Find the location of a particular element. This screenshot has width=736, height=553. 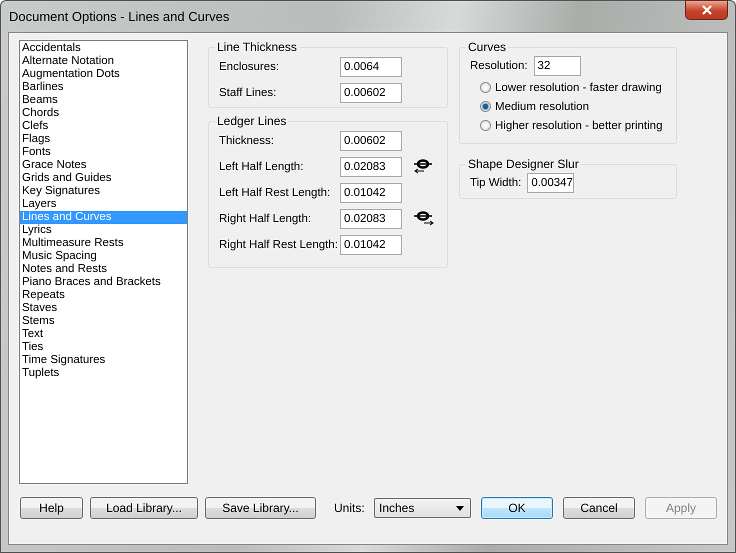

category-item: Staves is located at coordinates (103, 308).